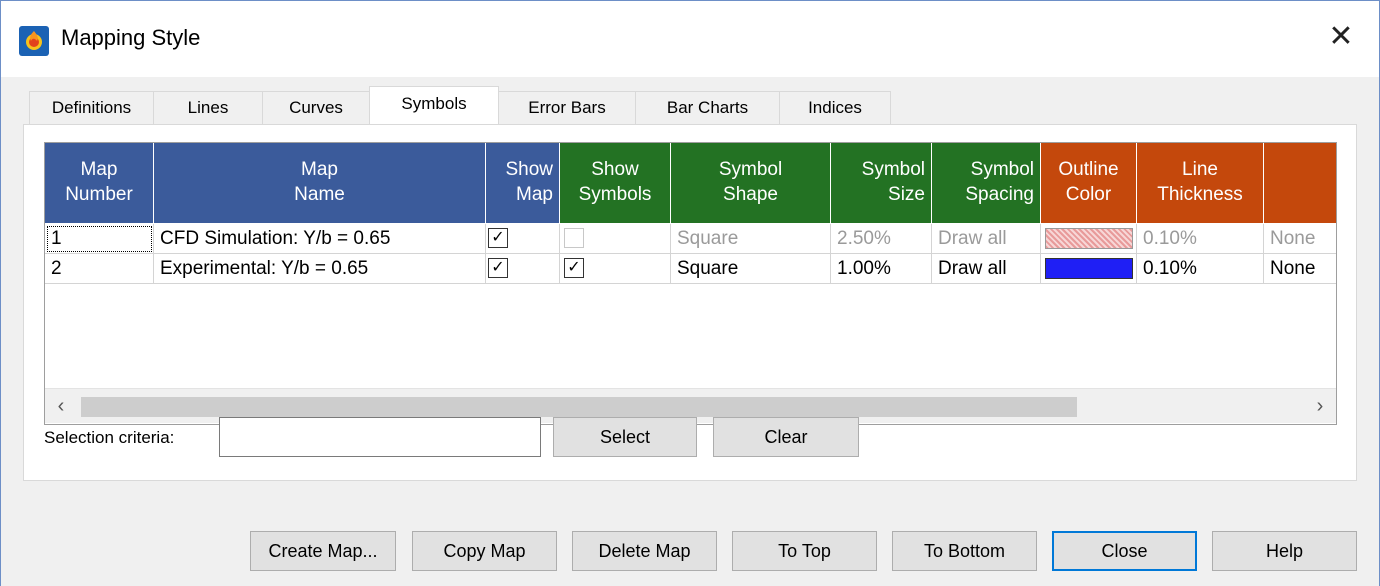 This screenshot has height=586, width=1380. I want to click on header-line: Number, so click(99, 194).